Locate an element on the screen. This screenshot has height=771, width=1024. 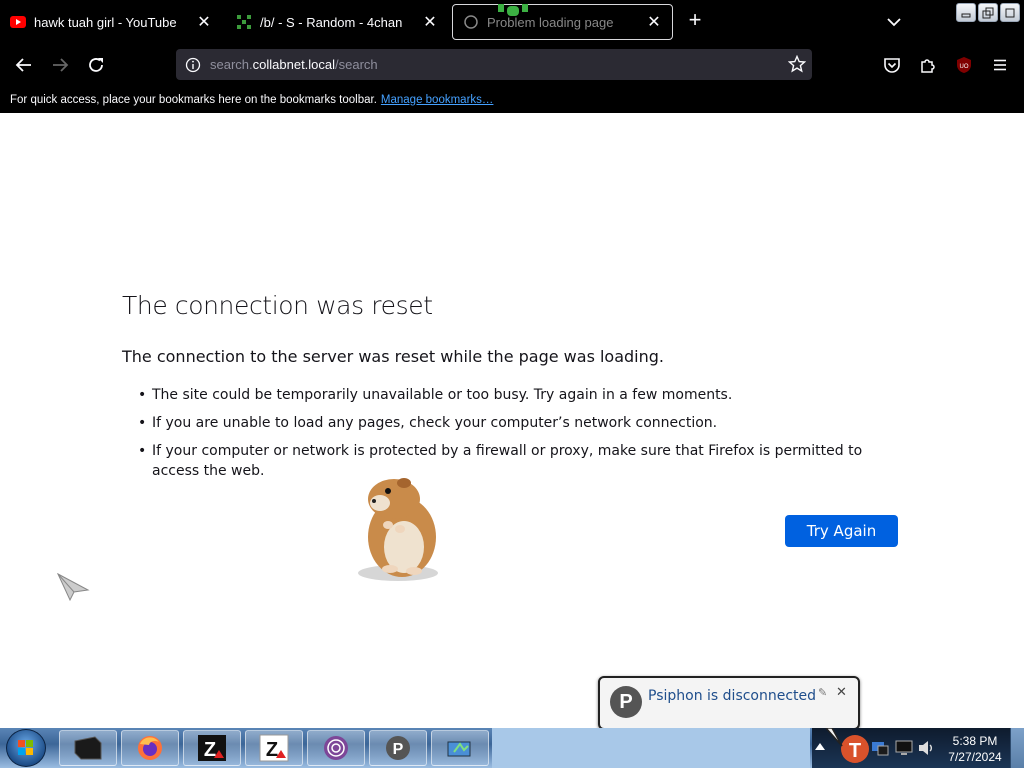
chevron-up-icon is located at coordinates (820, 747).